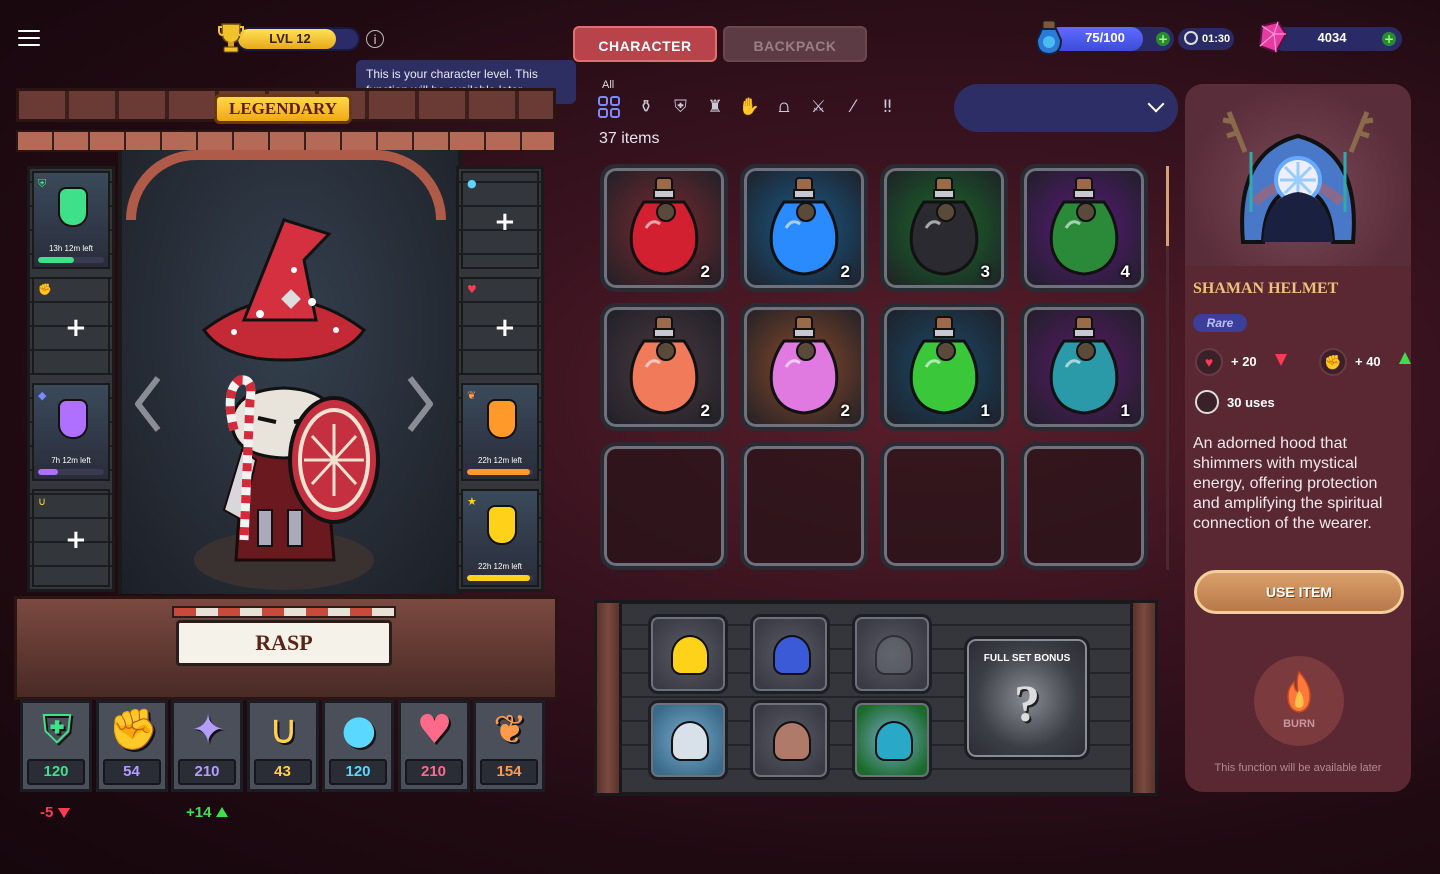  I want to click on down-arrow-icon, so click(63, 813).